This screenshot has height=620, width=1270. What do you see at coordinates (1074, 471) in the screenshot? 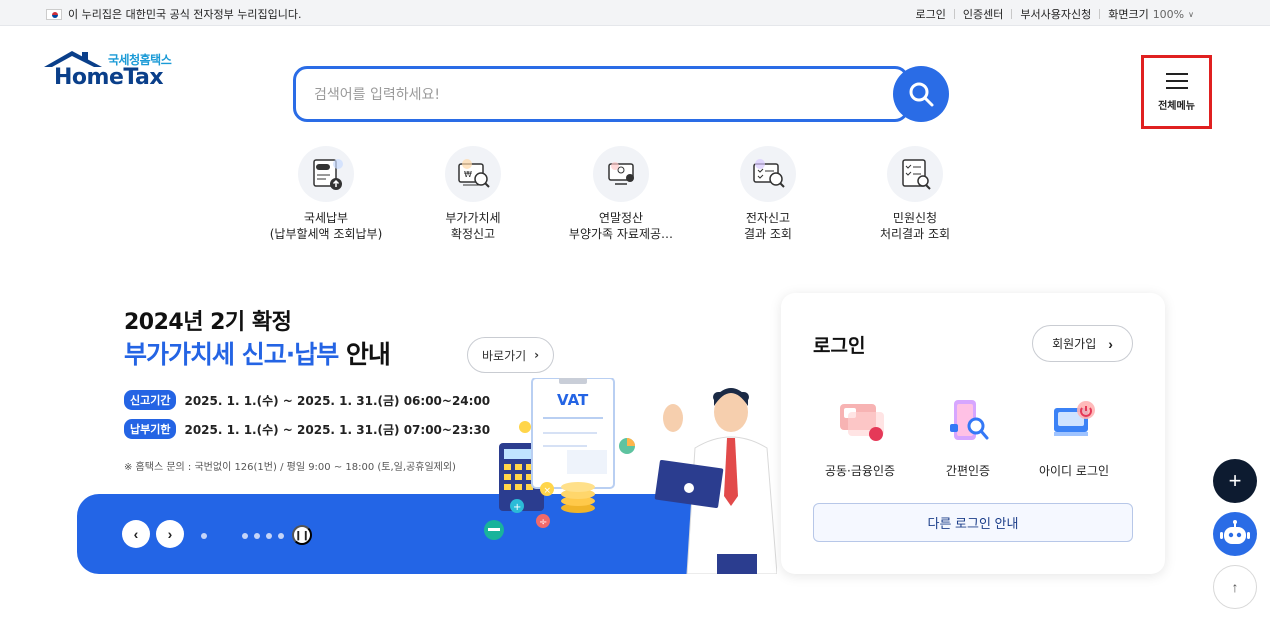
I see `login-option-label: 아이디 로그인` at bounding box center [1074, 471].